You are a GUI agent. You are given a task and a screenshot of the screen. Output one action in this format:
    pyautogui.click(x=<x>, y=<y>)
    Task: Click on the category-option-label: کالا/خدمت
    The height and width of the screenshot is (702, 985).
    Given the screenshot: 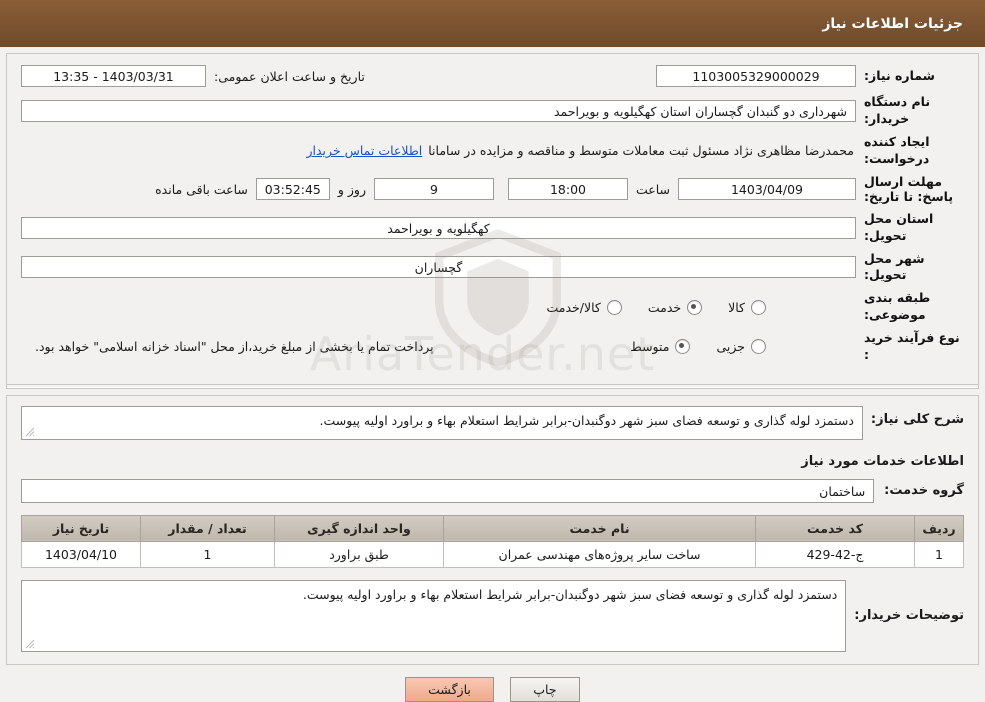 What is the action you would take?
    pyautogui.click(x=573, y=307)
    